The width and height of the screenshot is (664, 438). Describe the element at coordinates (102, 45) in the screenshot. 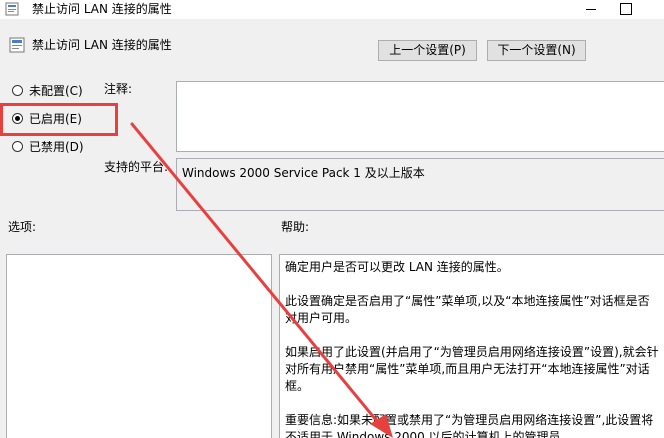

I see `setting-title: 禁止访问 LAN 连接的属性` at that location.